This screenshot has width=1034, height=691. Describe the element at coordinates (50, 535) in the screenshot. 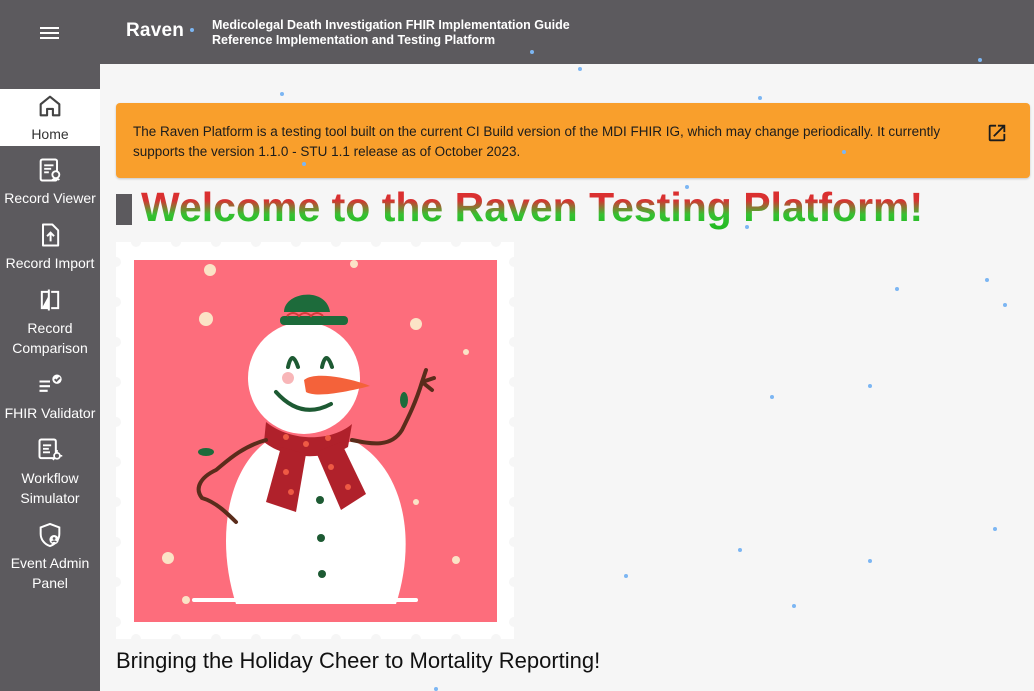

I see `admin-shield-icon` at that location.